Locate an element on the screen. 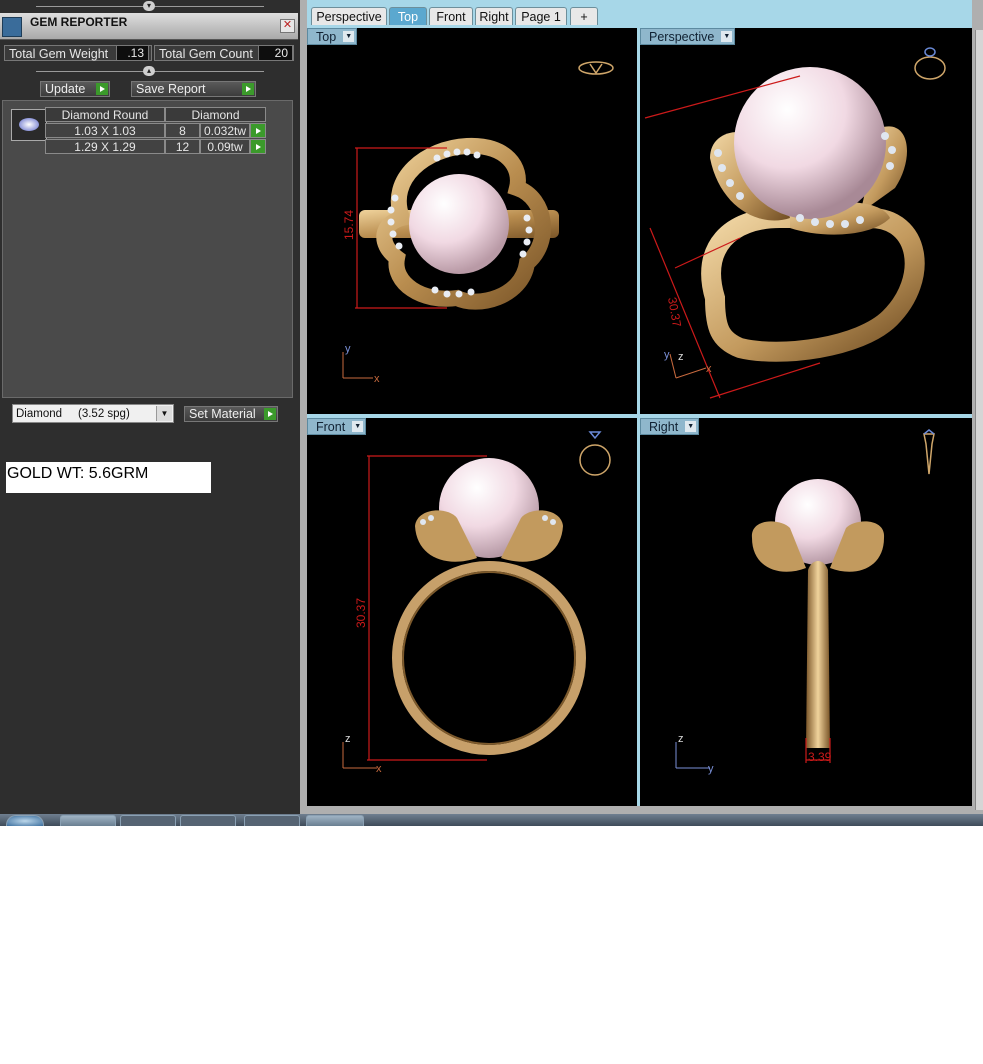 This screenshot has width=983, height=1064. taskbar-app-explorer-icon is located at coordinates (88, 820).